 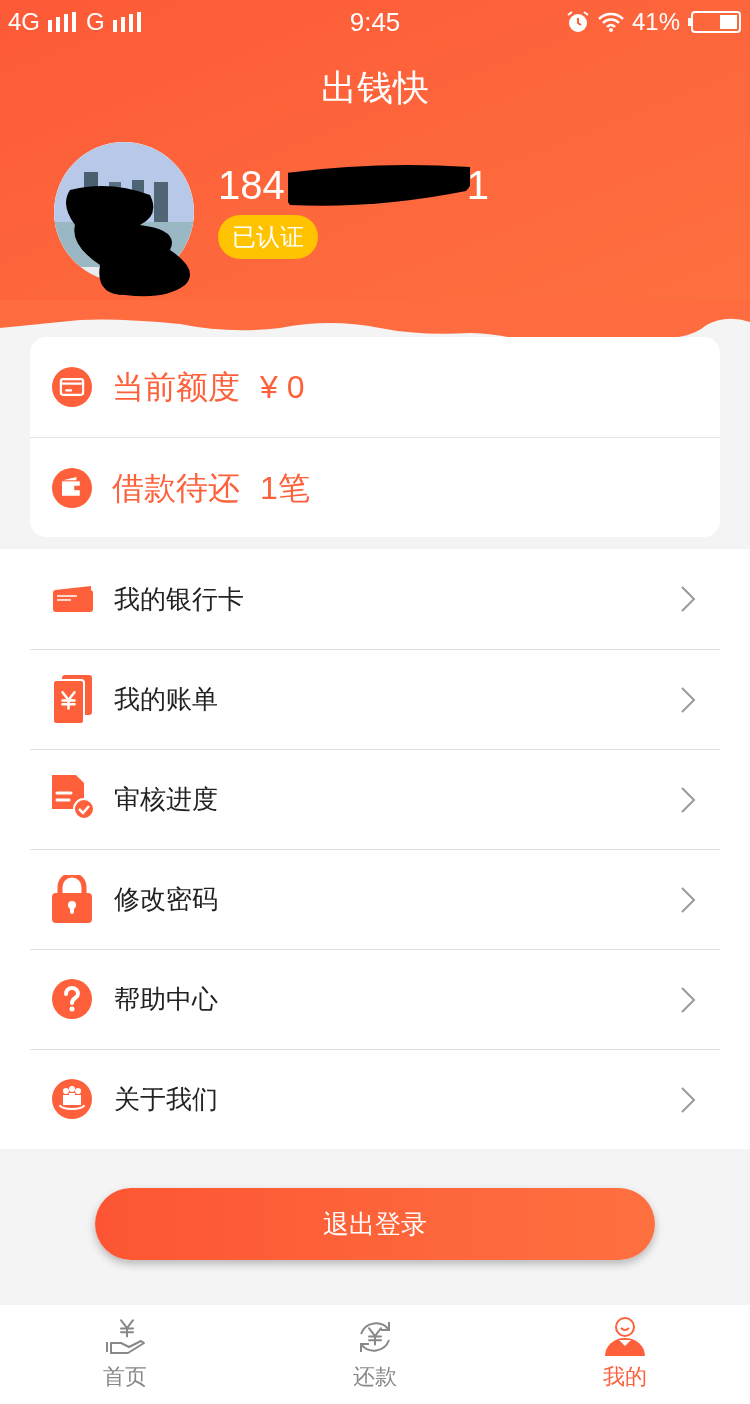 I want to click on lock-icon, so click(x=73, y=899).